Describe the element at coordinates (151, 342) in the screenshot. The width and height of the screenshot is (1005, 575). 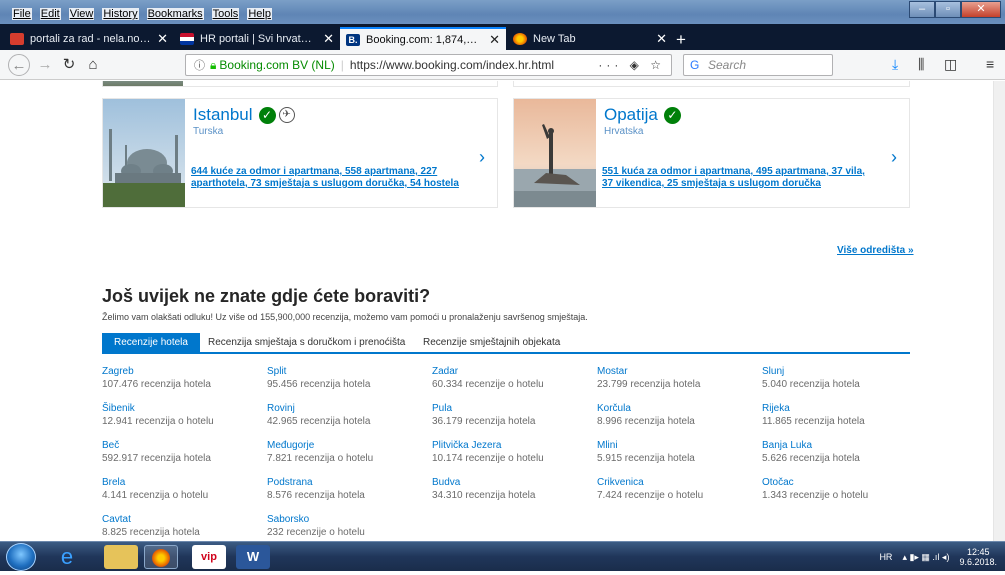
I see `tab-hotel-reviews: Recenzije hotela` at that location.